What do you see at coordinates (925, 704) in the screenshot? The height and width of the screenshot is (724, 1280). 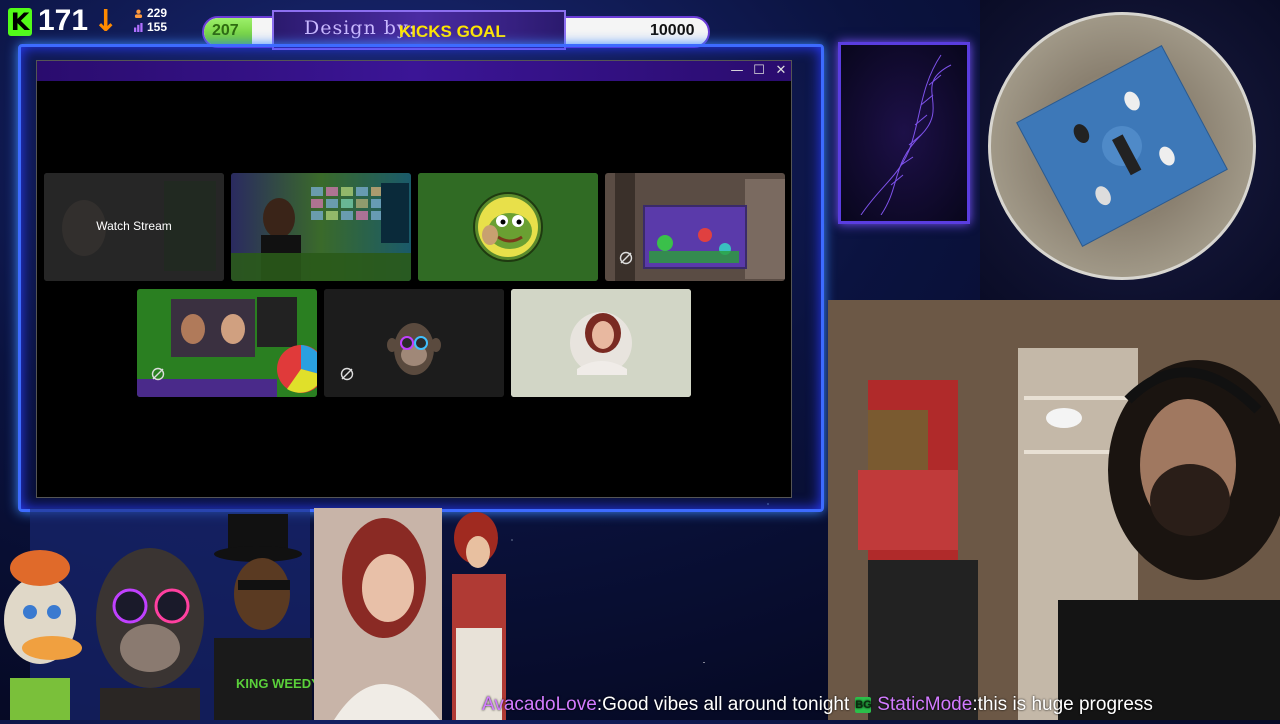 I see `chat-username: StaticMode` at bounding box center [925, 704].